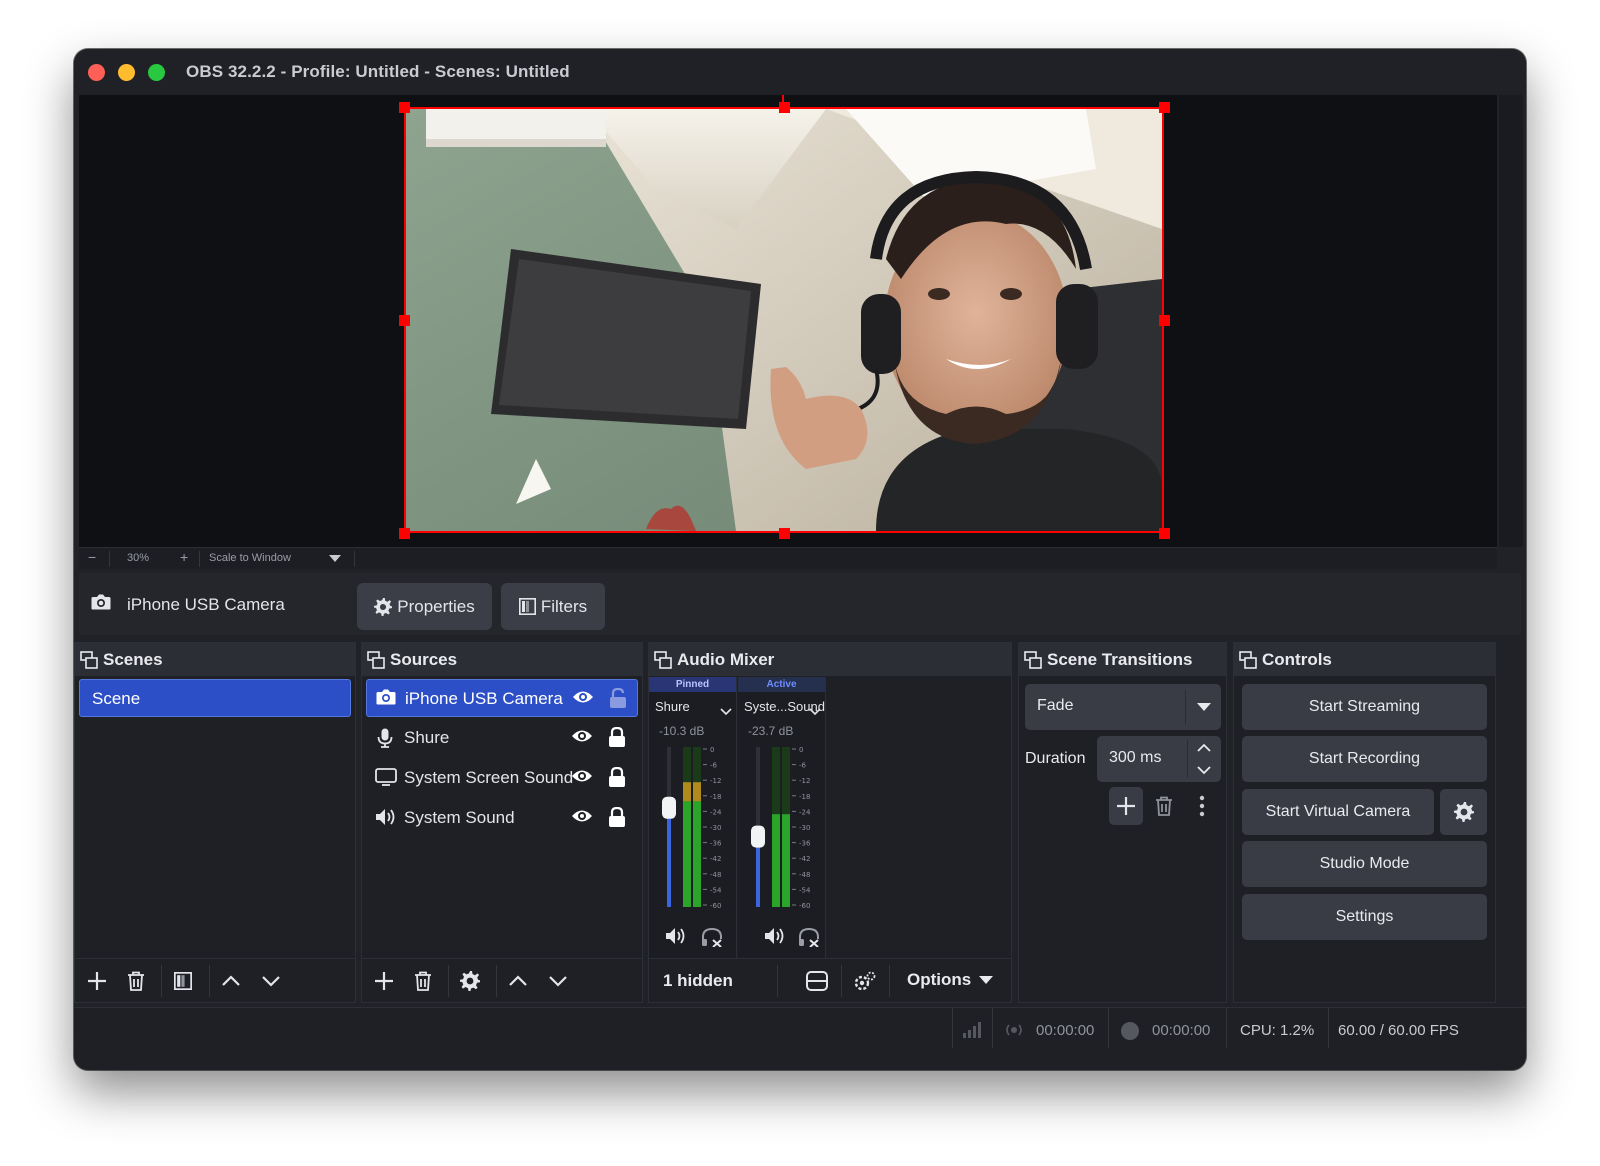 The image size is (1600, 1166). What do you see at coordinates (784, 533) in the screenshot?
I see `resize-handle-bottom` at bounding box center [784, 533].